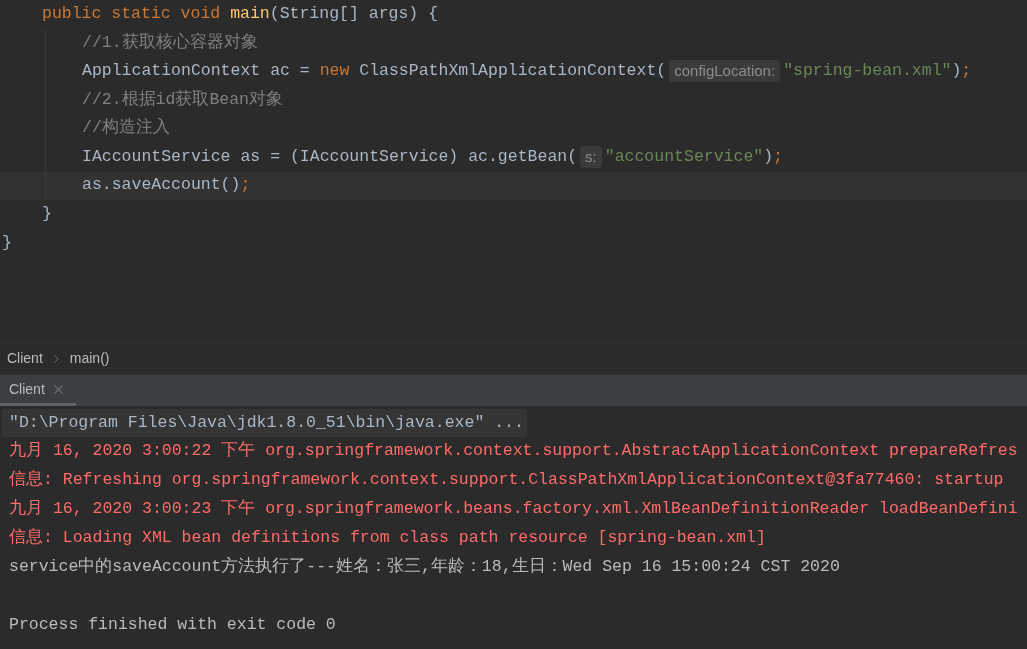 This screenshot has height=649, width=1027. What do you see at coordinates (330, 156) in the screenshot?
I see `code-text: IAccountService as = (IAccountService) ac.getBean(` at bounding box center [330, 156].